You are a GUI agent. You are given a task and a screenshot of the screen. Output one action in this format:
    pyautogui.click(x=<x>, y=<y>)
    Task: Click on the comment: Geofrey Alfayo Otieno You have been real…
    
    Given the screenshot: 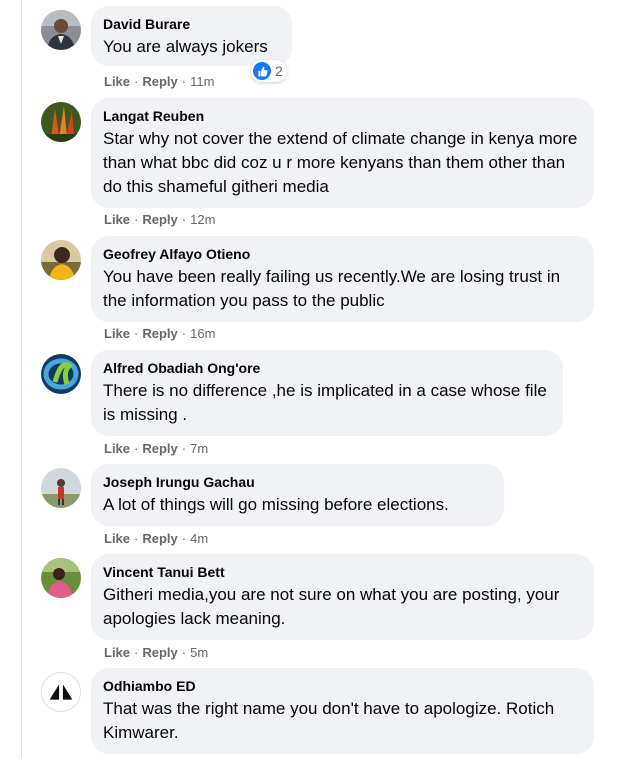 What is the action you would take?
    pyautogui.click(x=318, y=290)
    